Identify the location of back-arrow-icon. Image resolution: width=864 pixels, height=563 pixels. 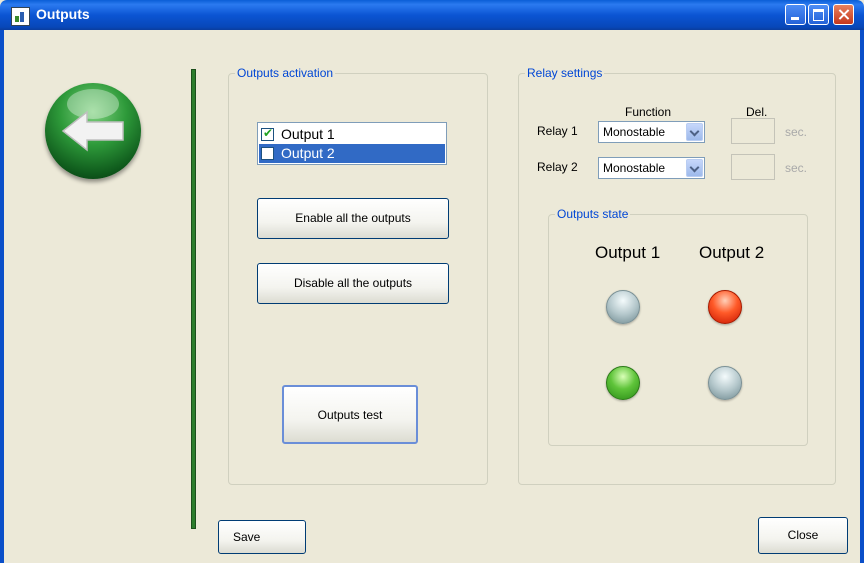
(92, 131).